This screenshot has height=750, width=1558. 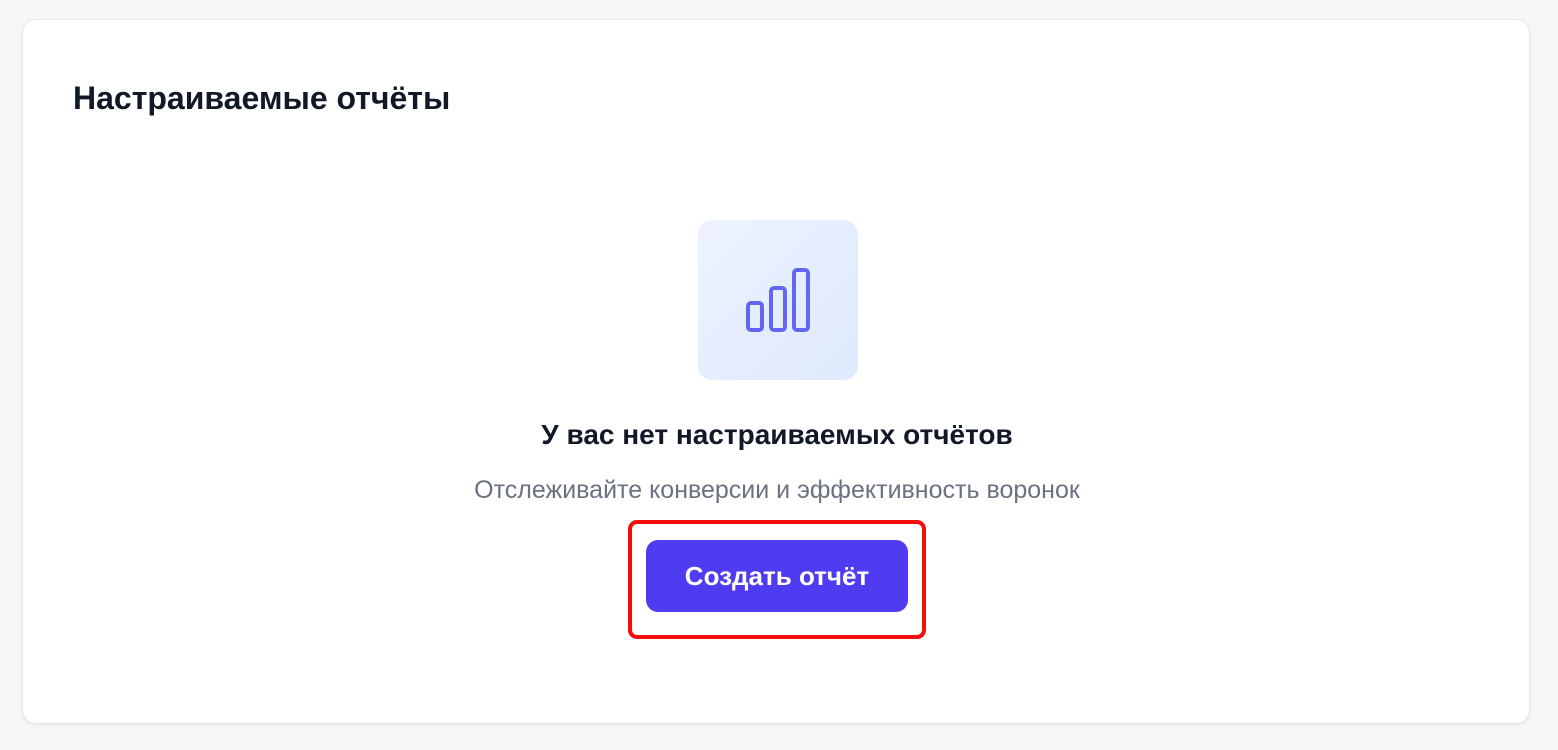 What do you see at coordinates (262, 98) in the screenshot?
I see `card-title: Настраиваемые отчёты` at bounding box center [262, 98].